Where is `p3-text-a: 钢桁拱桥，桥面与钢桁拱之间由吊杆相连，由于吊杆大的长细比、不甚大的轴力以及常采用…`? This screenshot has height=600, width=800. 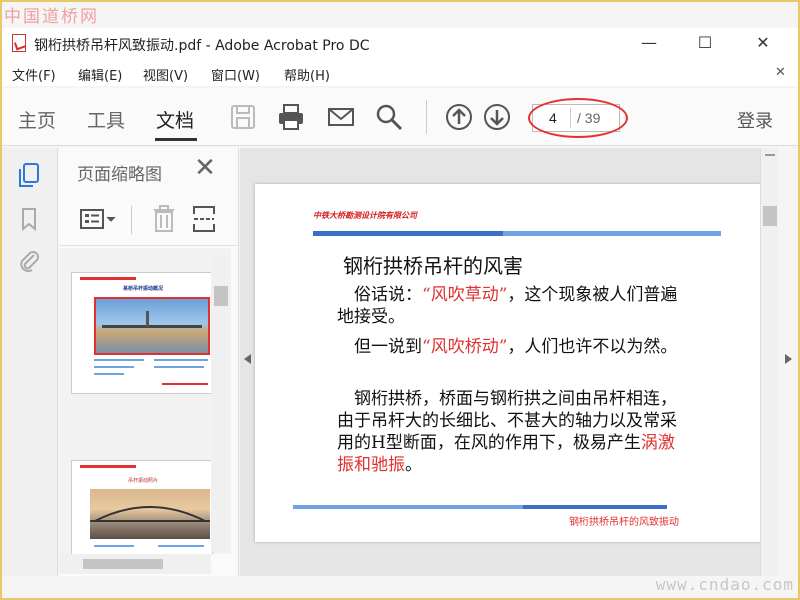
p3-text-a: 钢桁拱桥，桥面与钢桁拱之间由吊杆相连，由于吊杆大的长细比、不甚大的轴力以及常采用… is located at coordinates (507, 421).